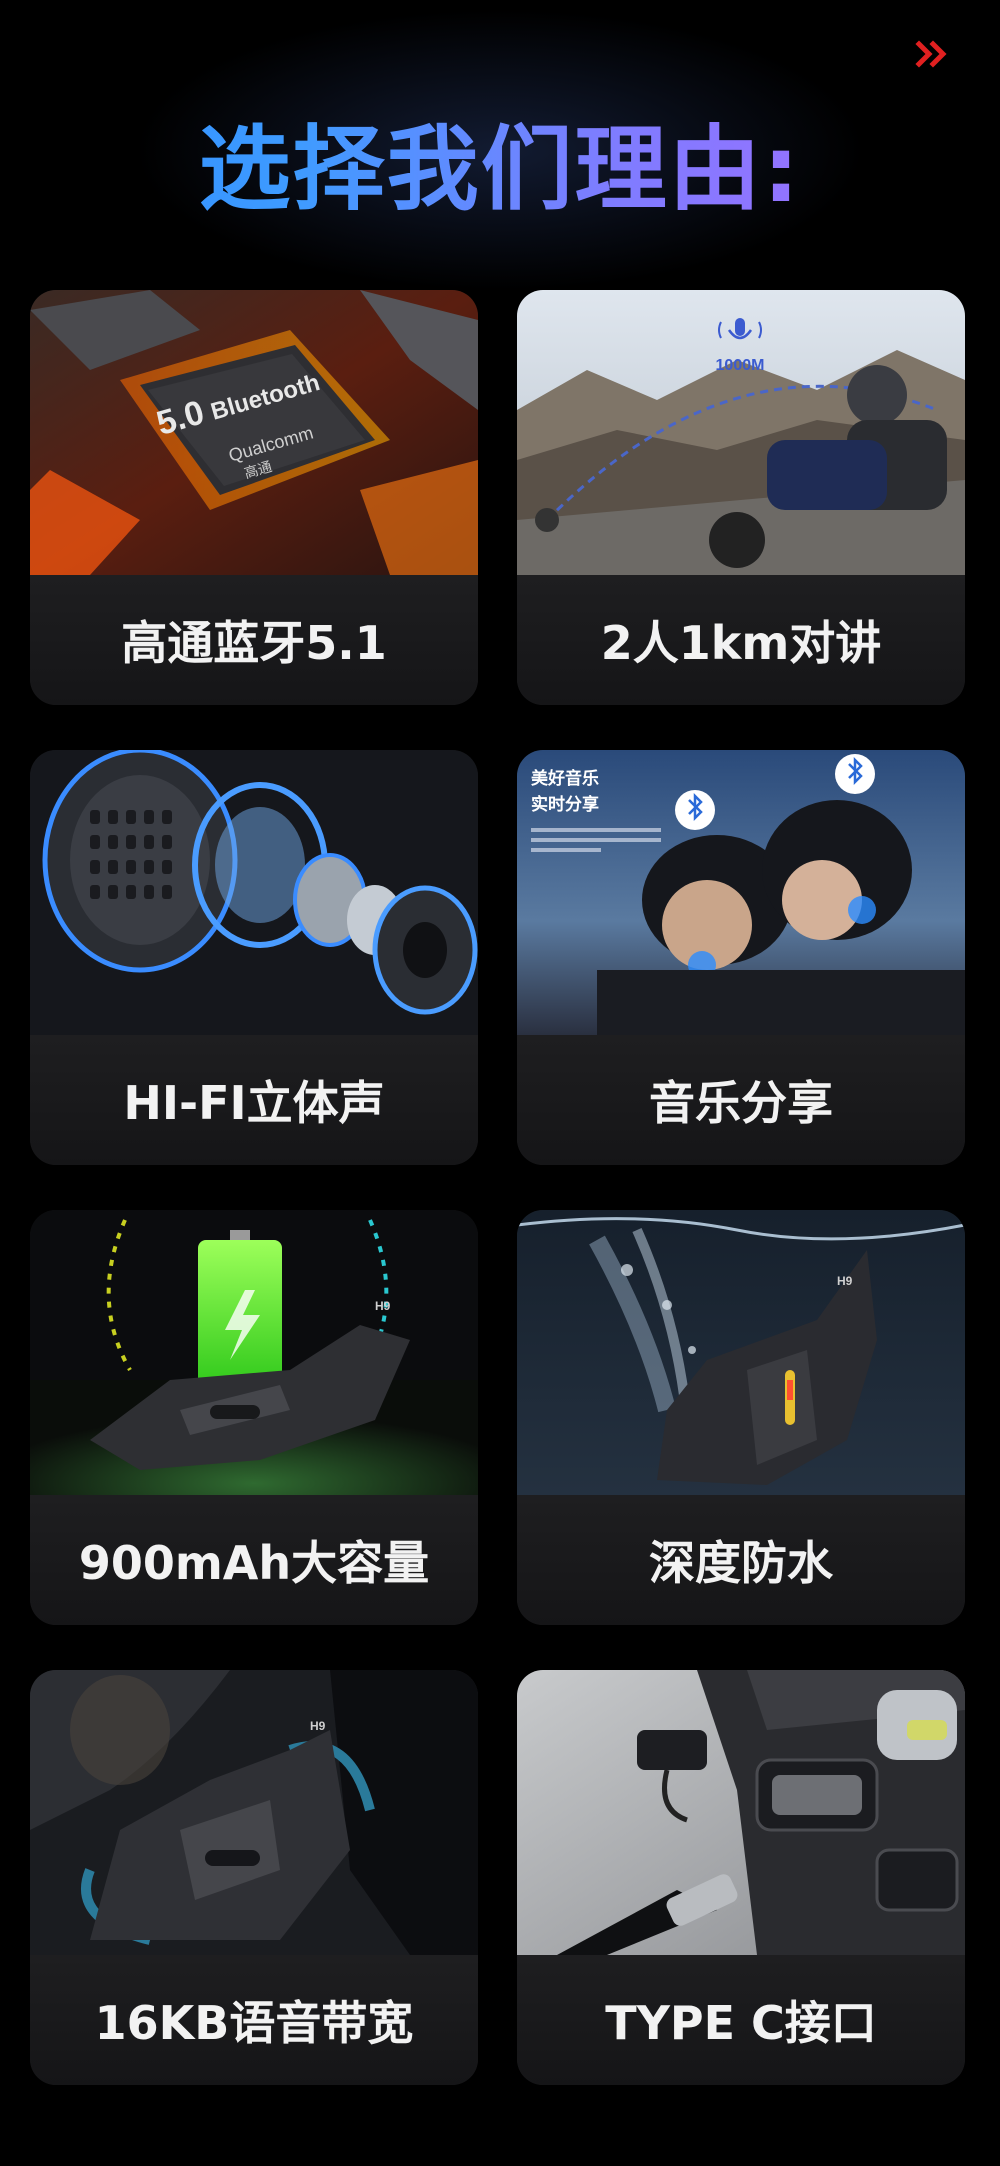 The height and width of the screenshot is (2166, 1000). What do you see at coordinates (741, 1560) in the screenshot?
I see `feature-label: 深度防水` at bounding box center [741, 1560].